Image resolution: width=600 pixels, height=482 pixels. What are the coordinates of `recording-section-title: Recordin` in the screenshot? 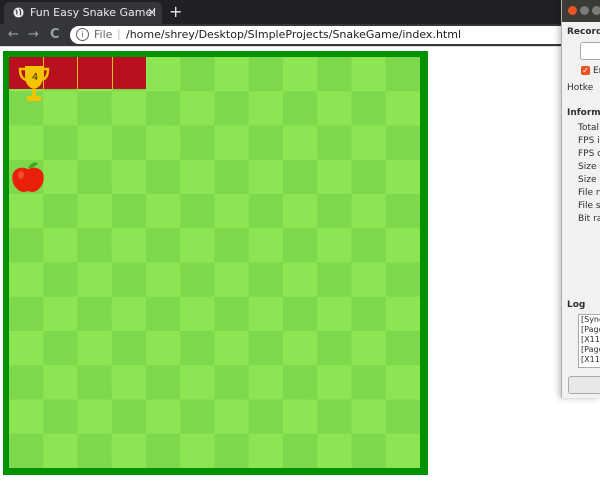 It's located at (583, 32).